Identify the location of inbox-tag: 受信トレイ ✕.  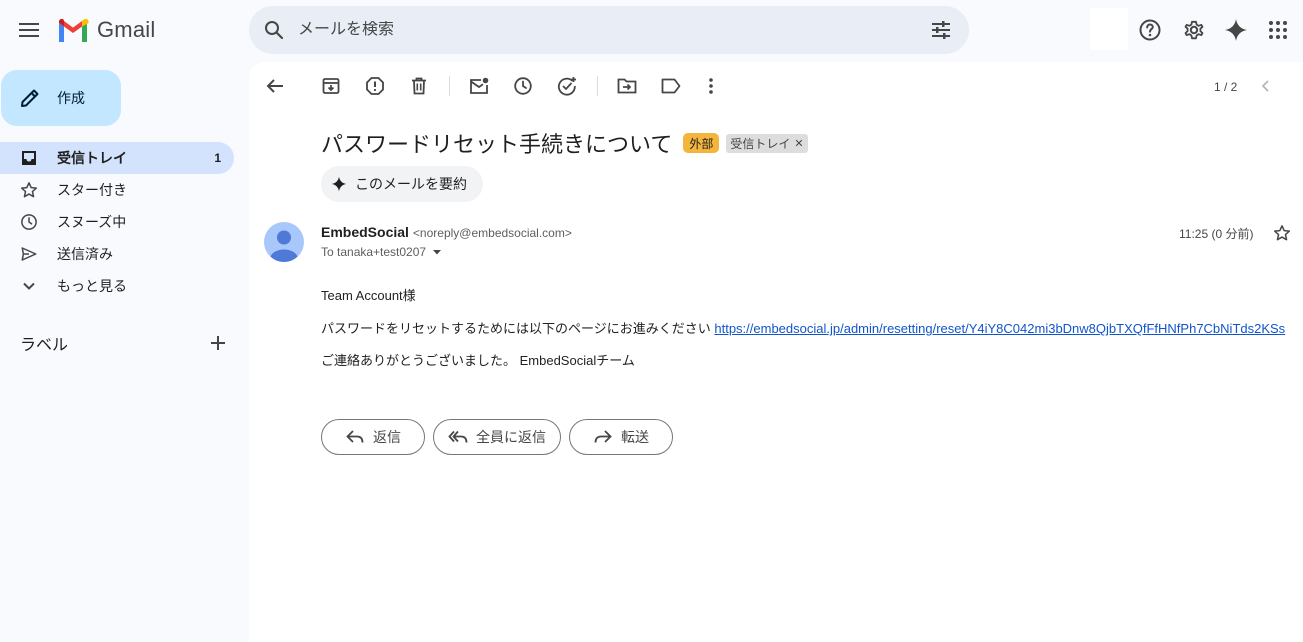
(767, 143).